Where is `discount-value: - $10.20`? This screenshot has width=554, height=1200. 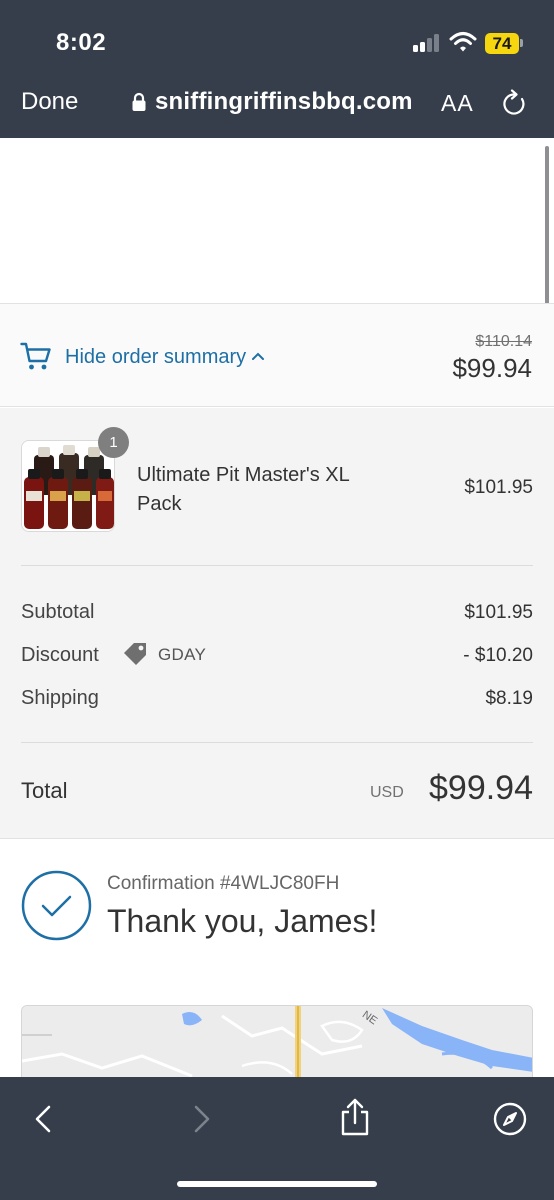 discount-value: - $10.20 is located at coordinates (498, 655).